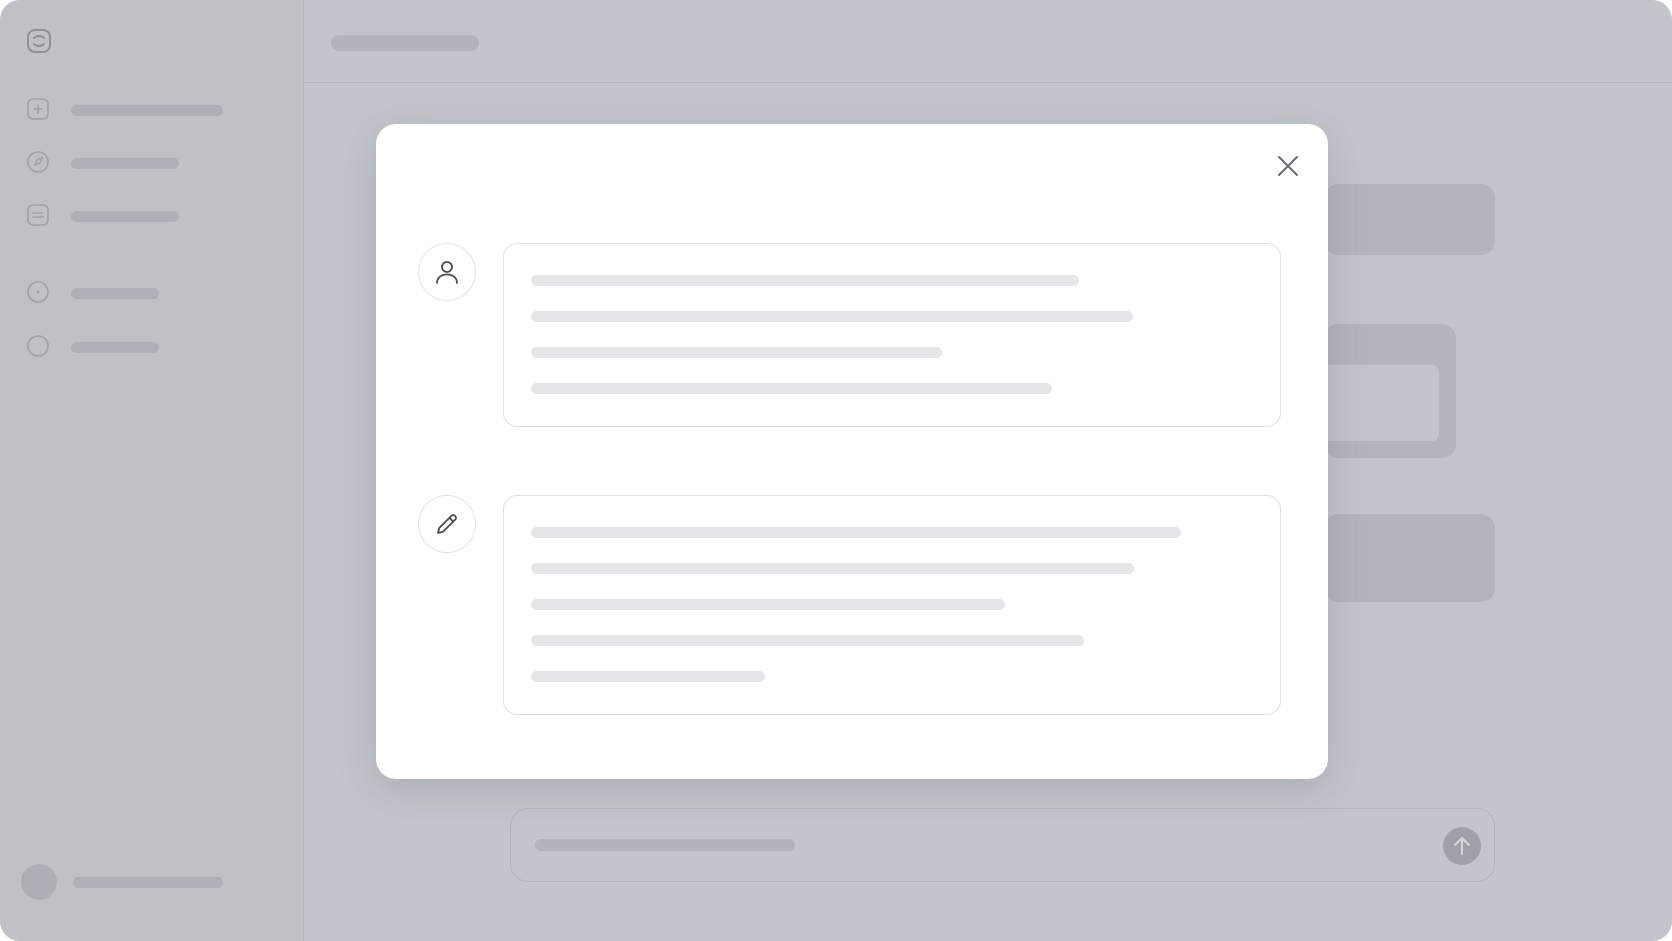 Image resolution: width=1672 pixels, height=941 pixels. I want to click on page-title, so click(405, 43).